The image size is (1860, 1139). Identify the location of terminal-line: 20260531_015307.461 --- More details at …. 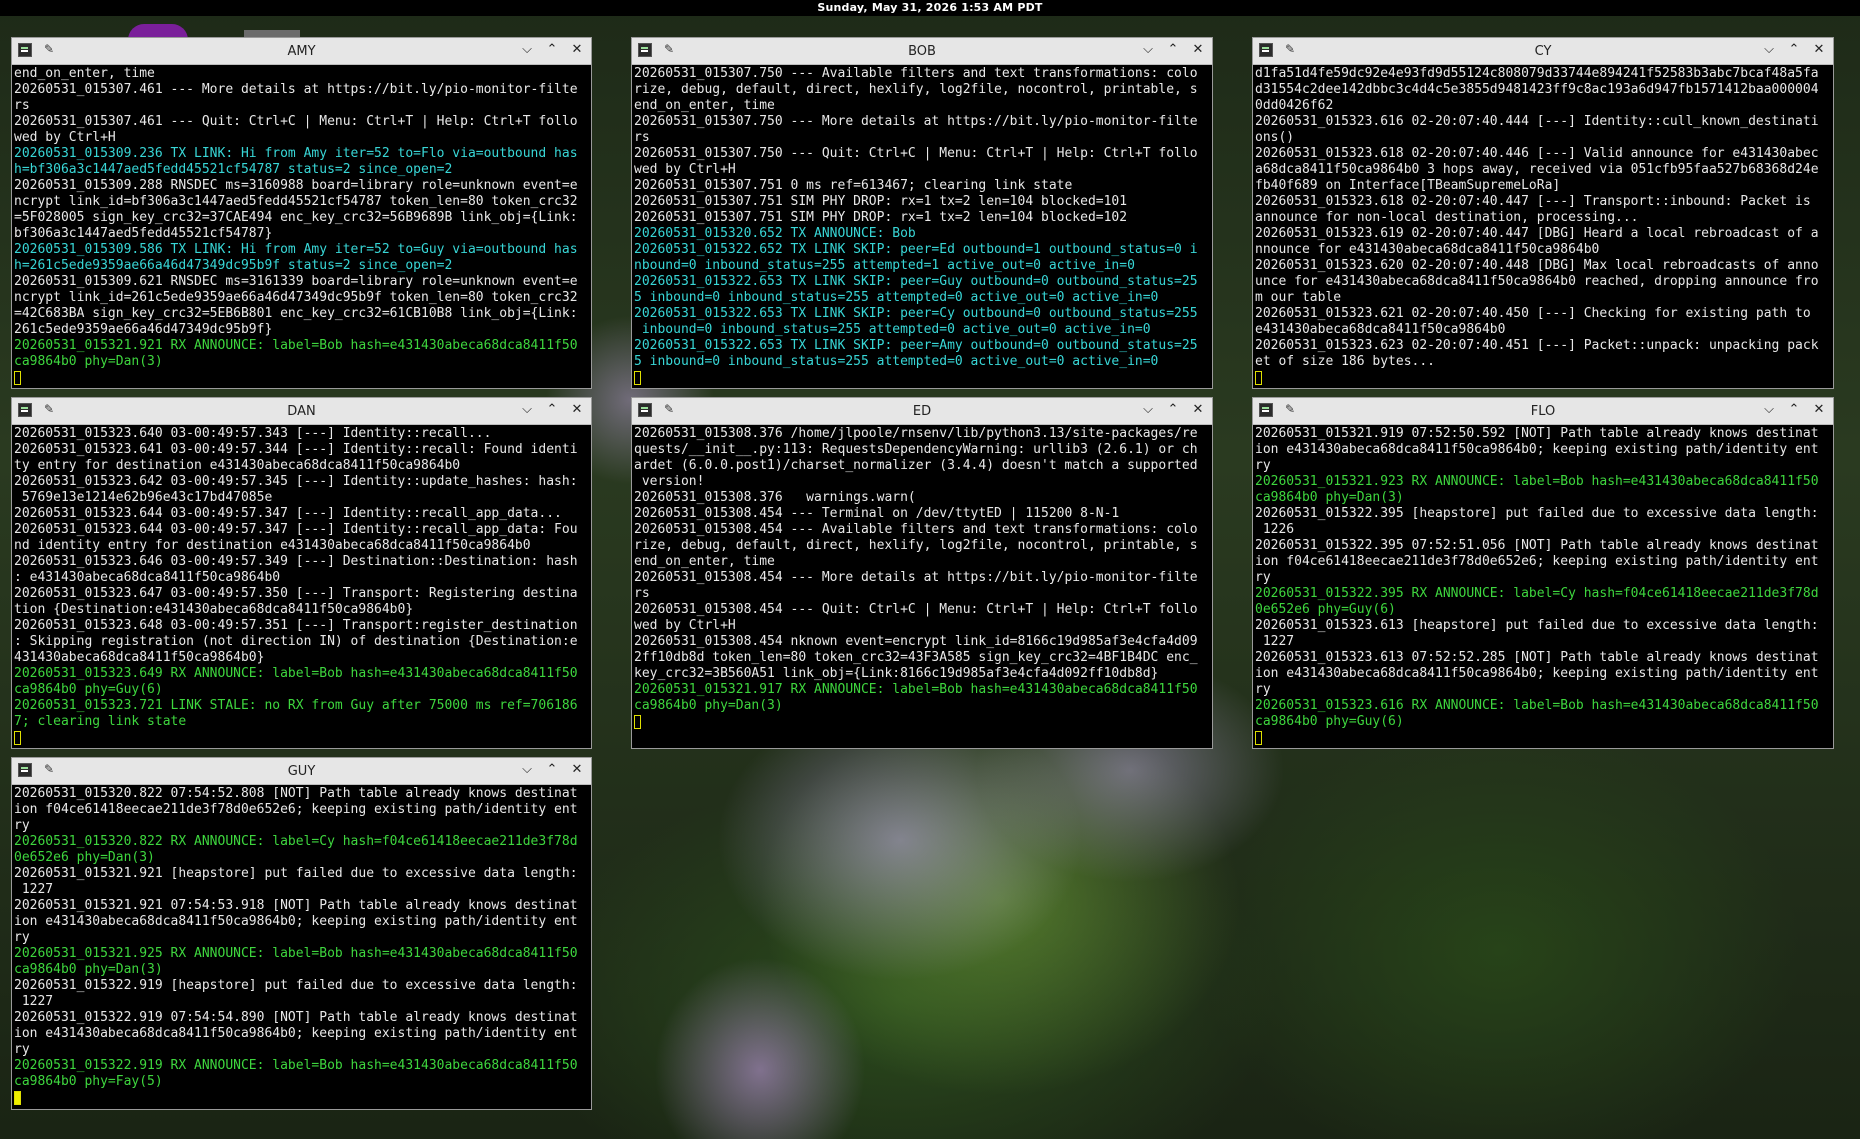
(296, 89).